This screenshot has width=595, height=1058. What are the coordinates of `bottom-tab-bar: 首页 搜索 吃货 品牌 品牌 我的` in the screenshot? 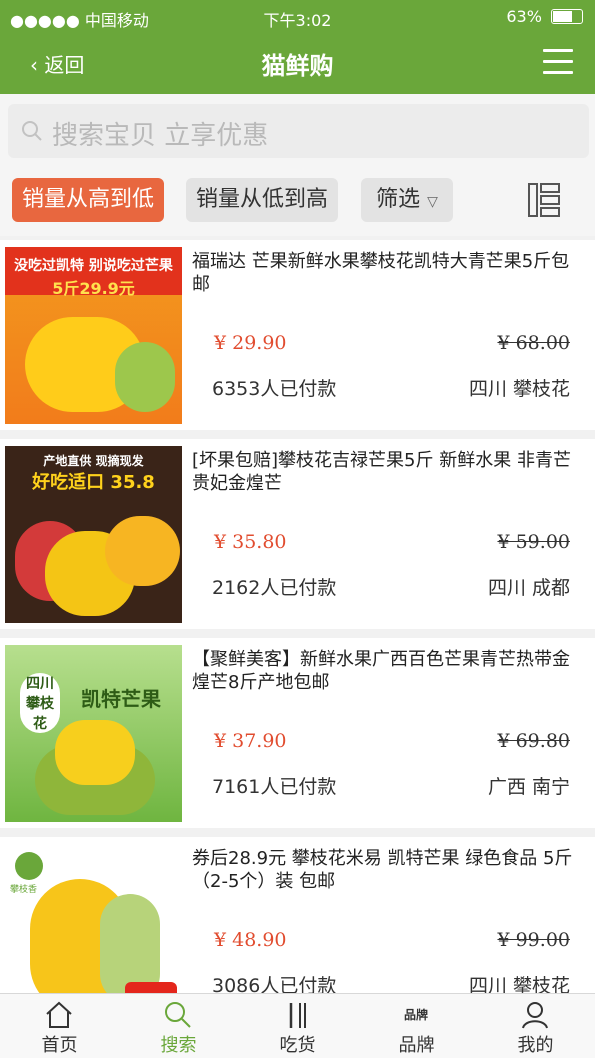 It's located at (297, 1025).